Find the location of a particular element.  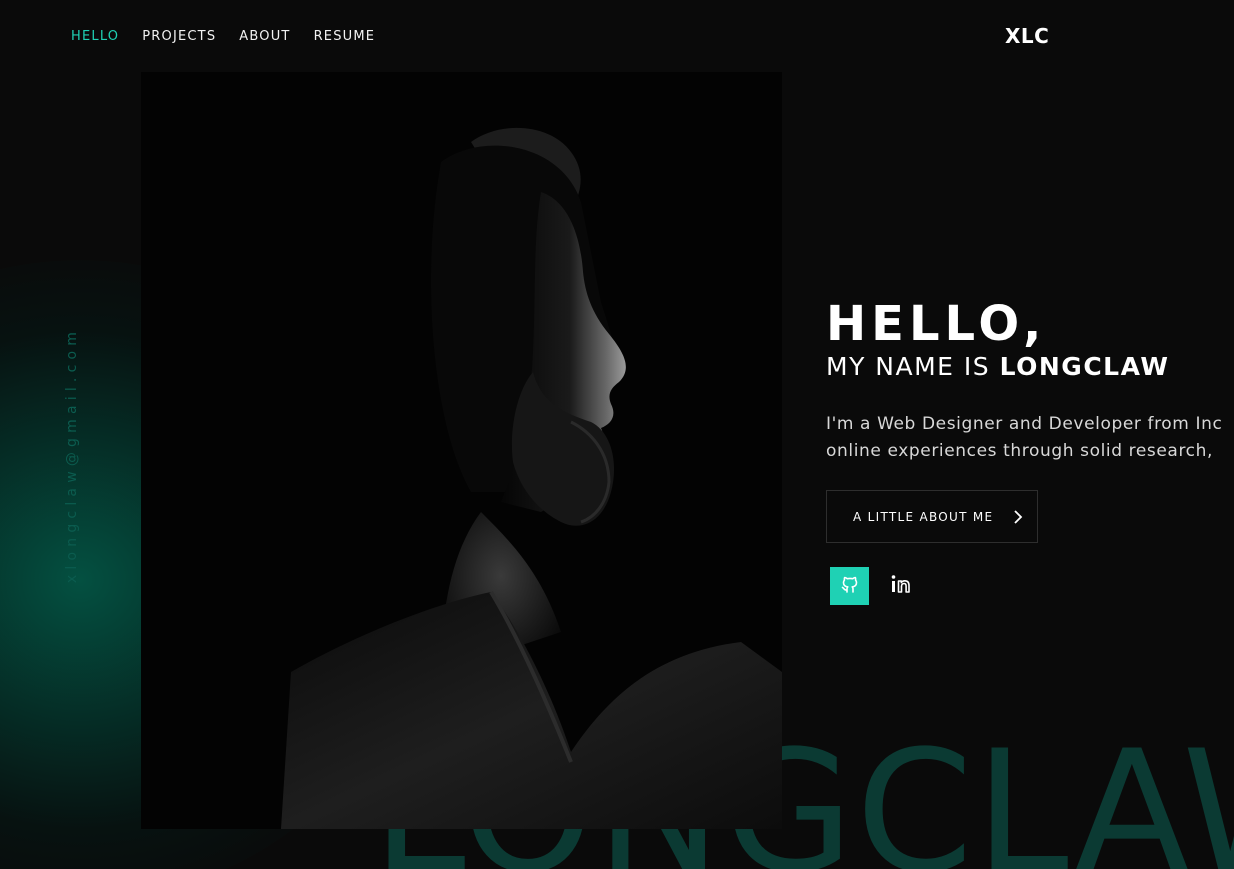

hero-name-prefix: MY NAME IS is located at coordinates (913, 366).